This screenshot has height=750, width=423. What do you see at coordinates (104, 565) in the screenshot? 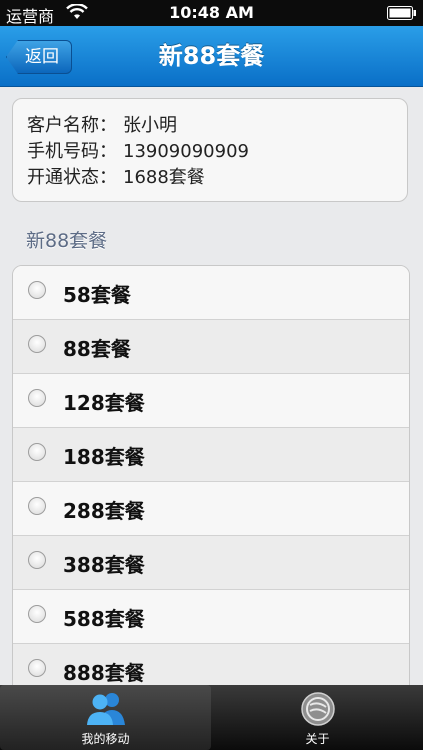
I see `plan-label: 388套餐` at bounding box center [104, 565].